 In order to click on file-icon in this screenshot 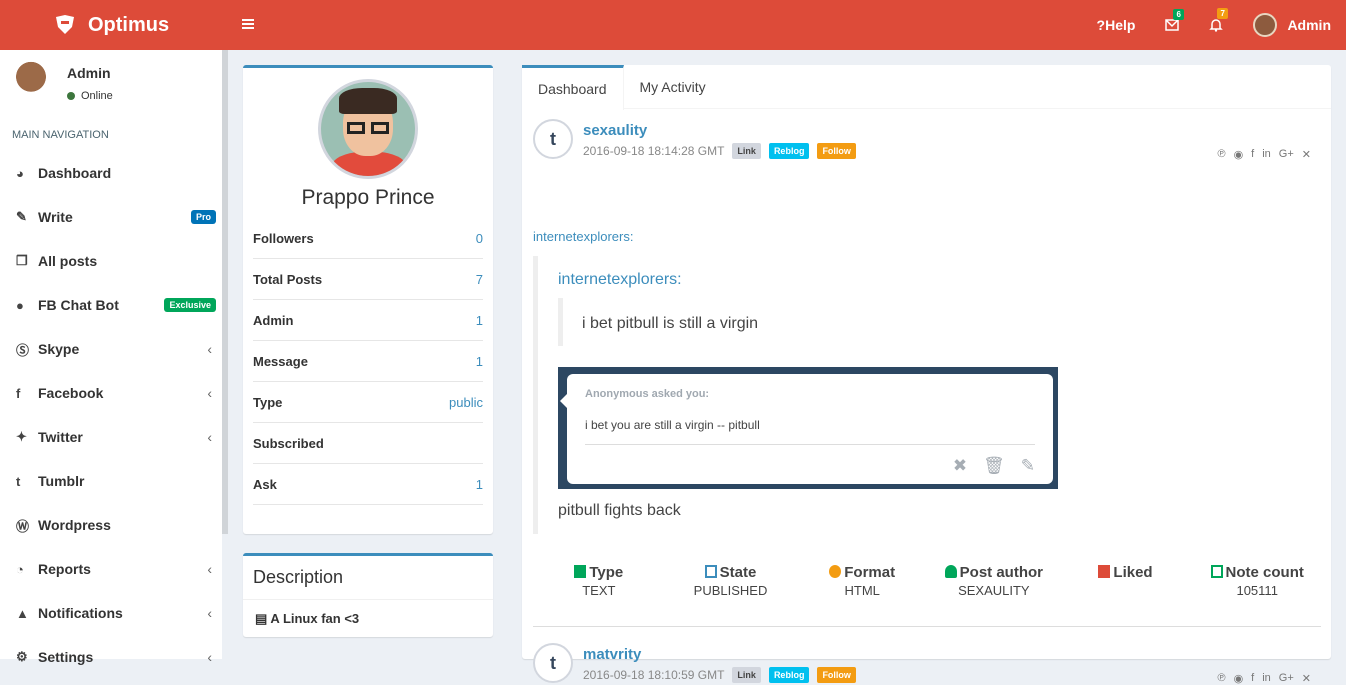, I will do `click(580, 571)`.